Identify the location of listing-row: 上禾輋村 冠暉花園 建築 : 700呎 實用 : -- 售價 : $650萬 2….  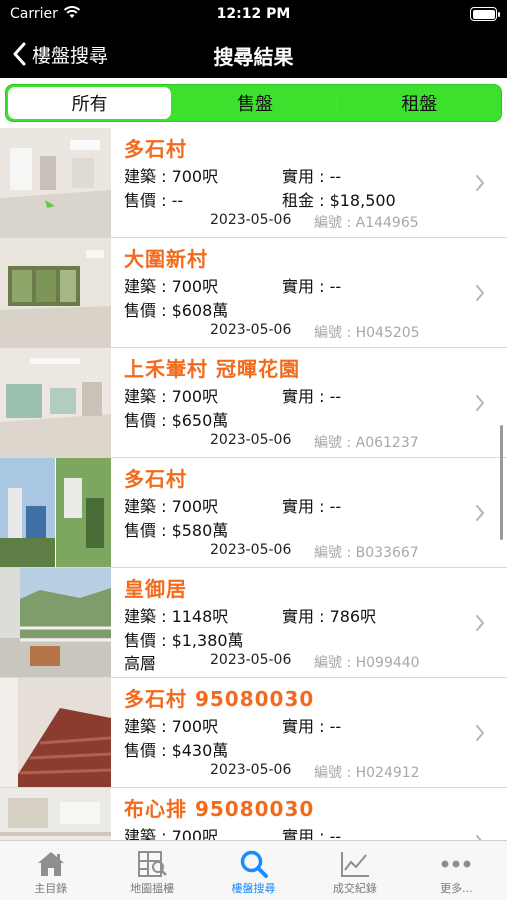
(253, 403).